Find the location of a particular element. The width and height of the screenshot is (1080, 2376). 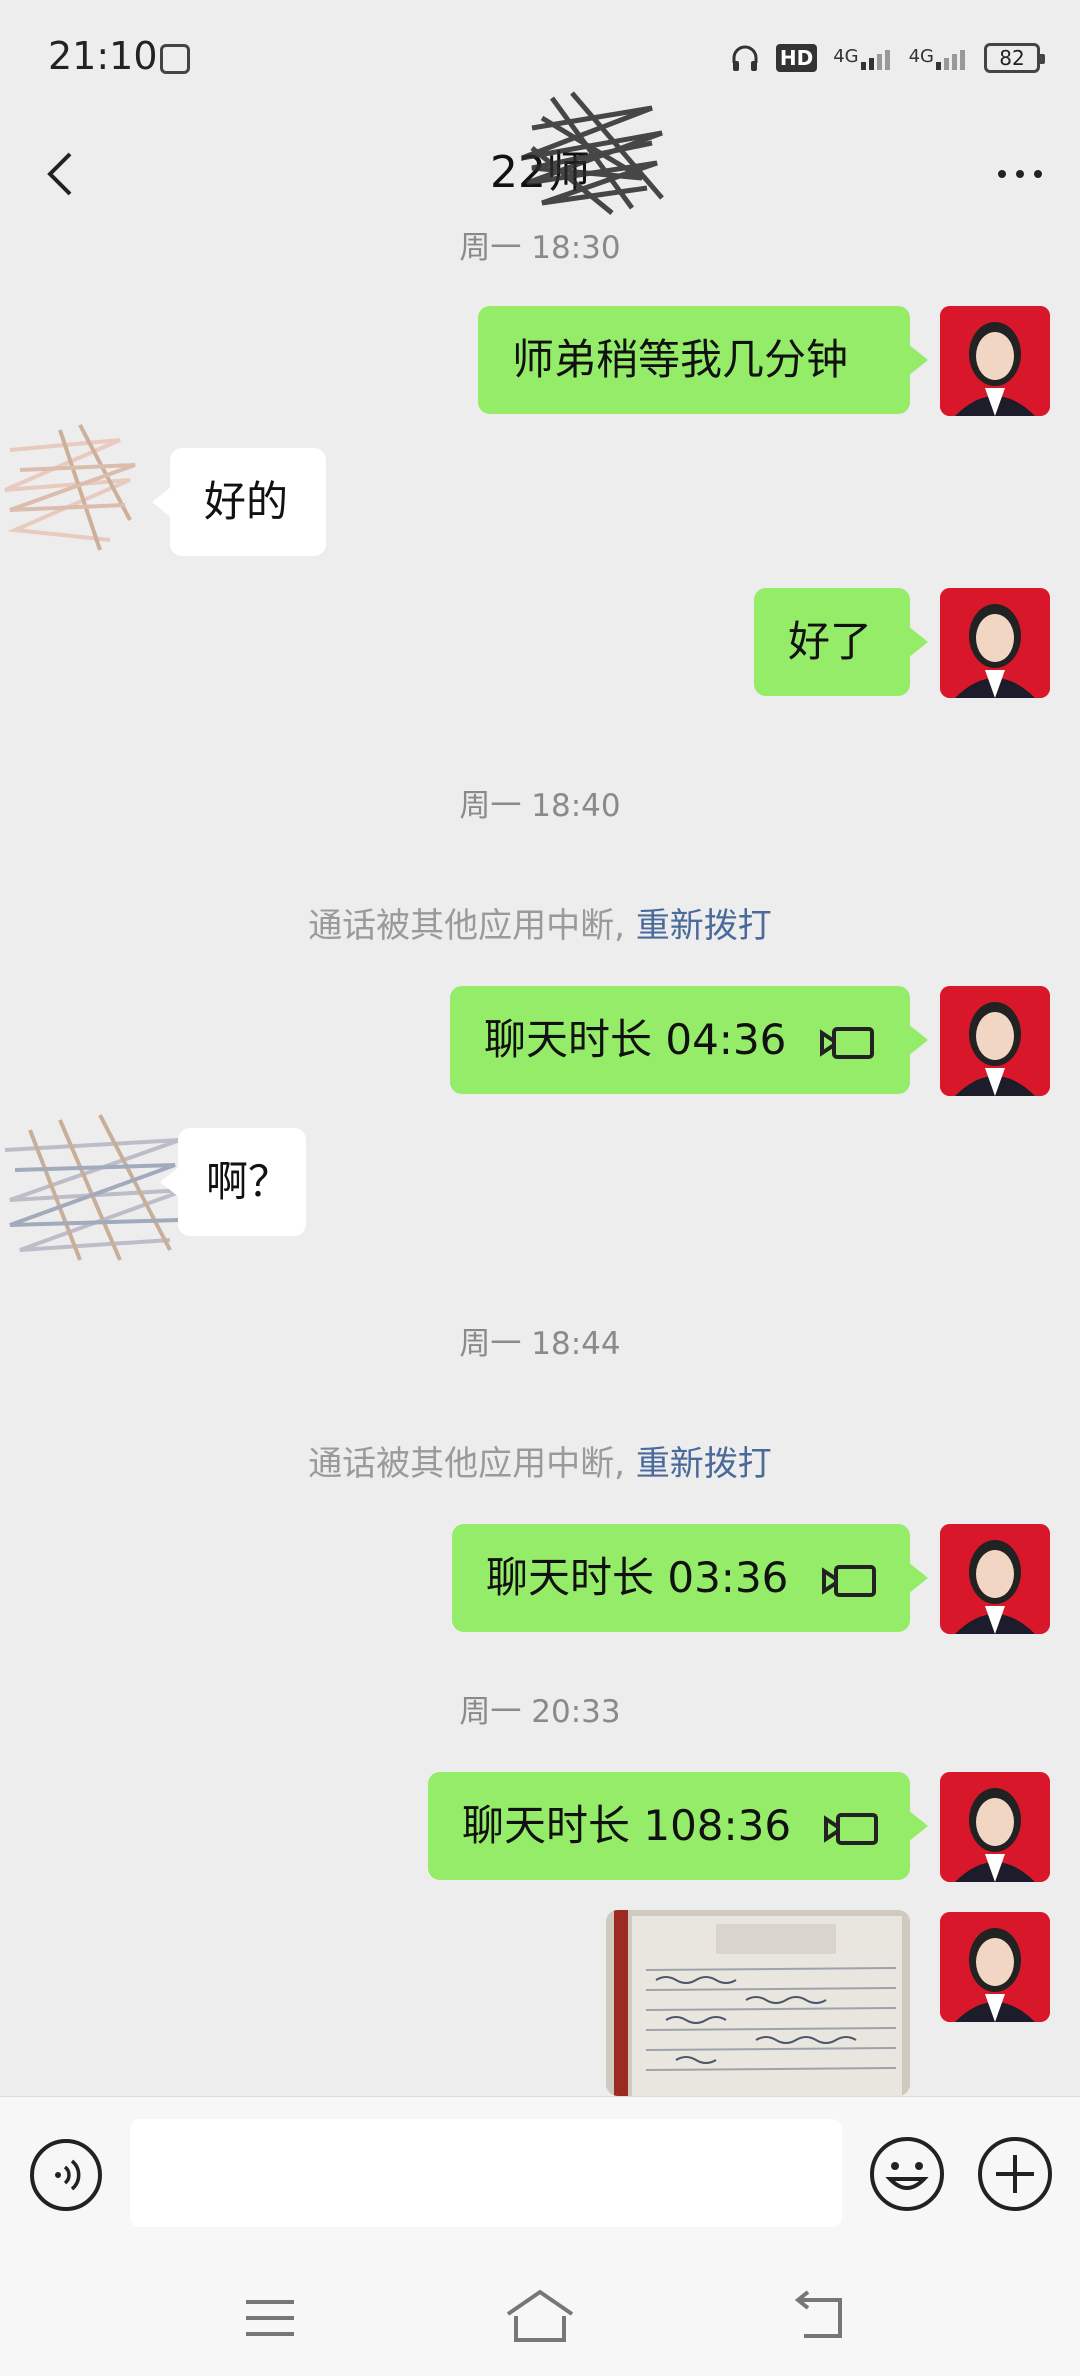

message-bubble-sent: 师弟稍等我几分钟 is located at coordinates (703, 360).